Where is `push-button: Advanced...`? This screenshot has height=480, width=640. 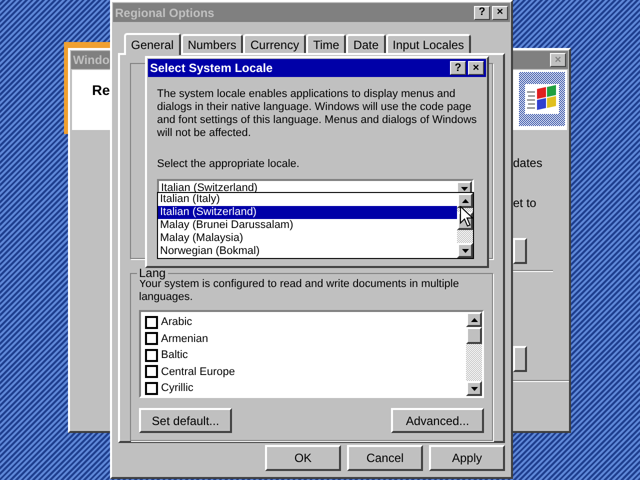 push-button: Advanced... is located at coordinates (437, 420).